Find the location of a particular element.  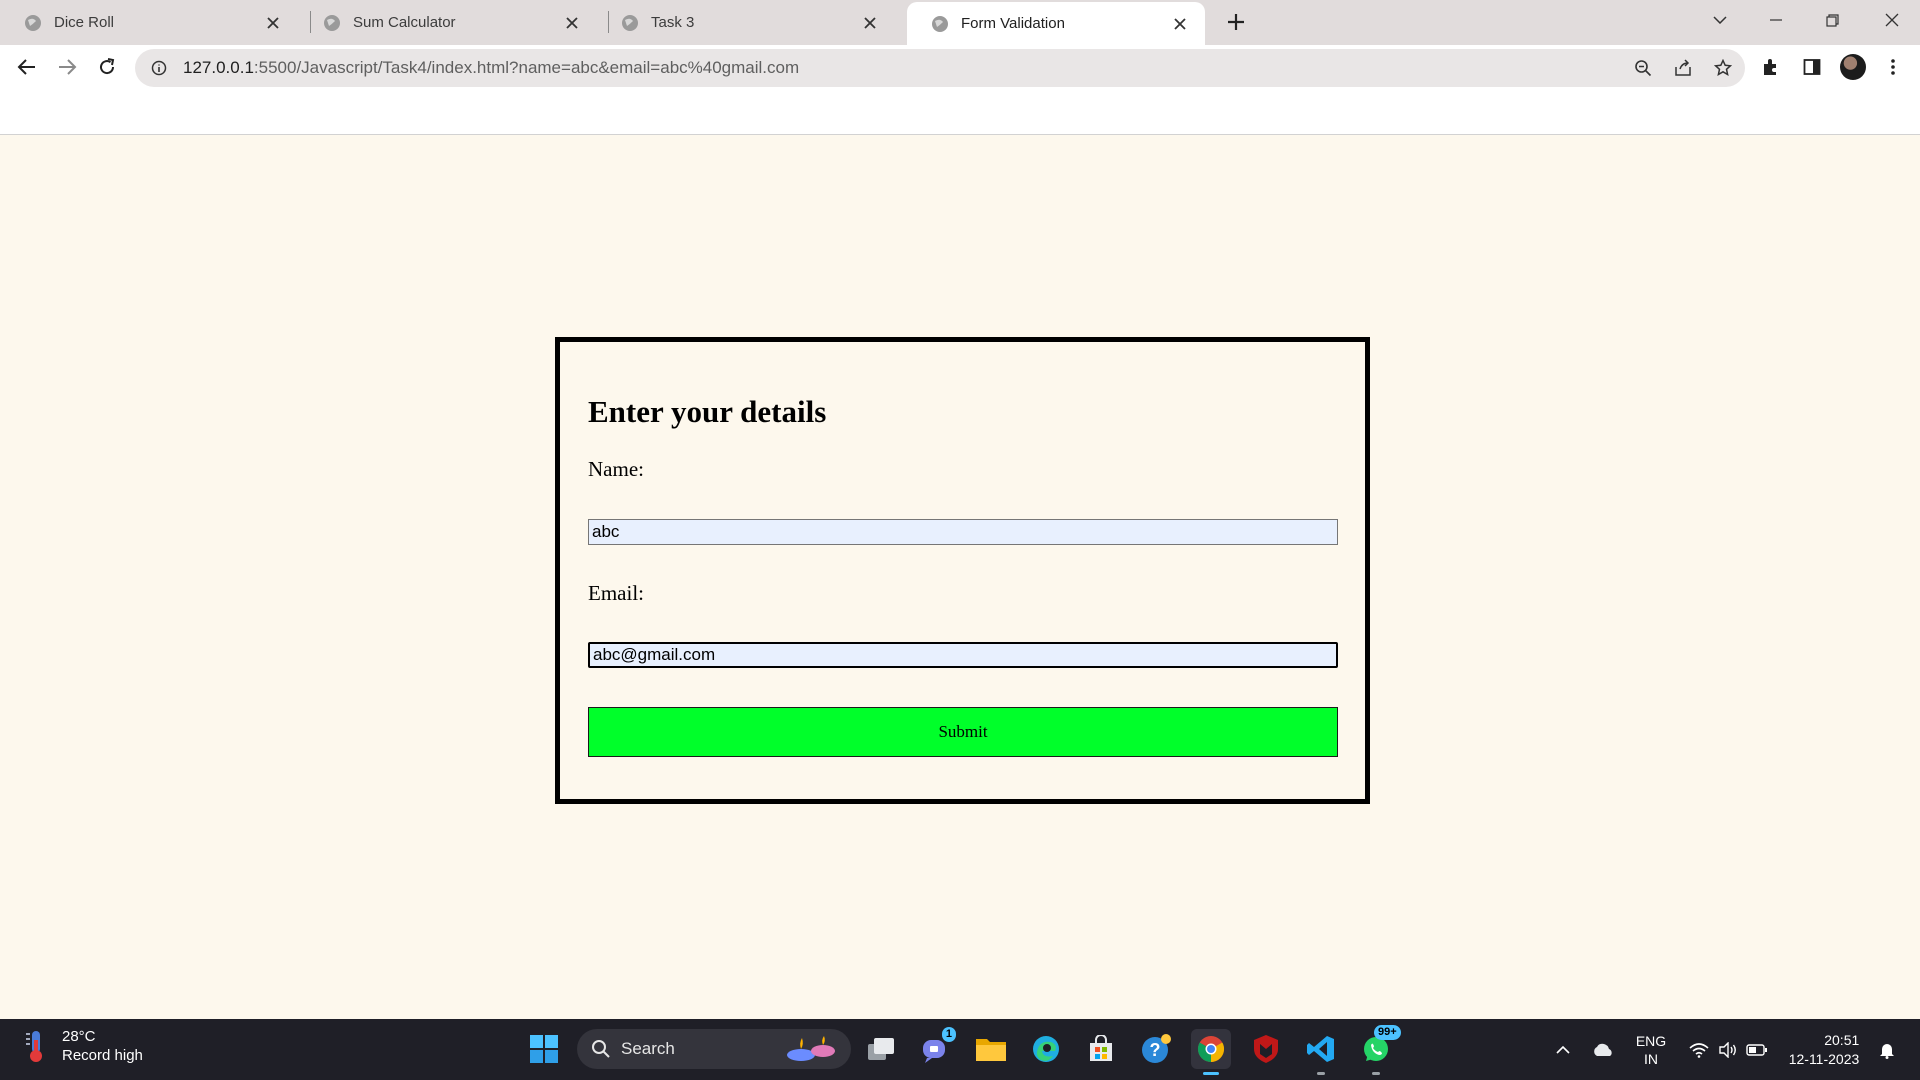

active-indicator is located at coordinates (1211, 1073).